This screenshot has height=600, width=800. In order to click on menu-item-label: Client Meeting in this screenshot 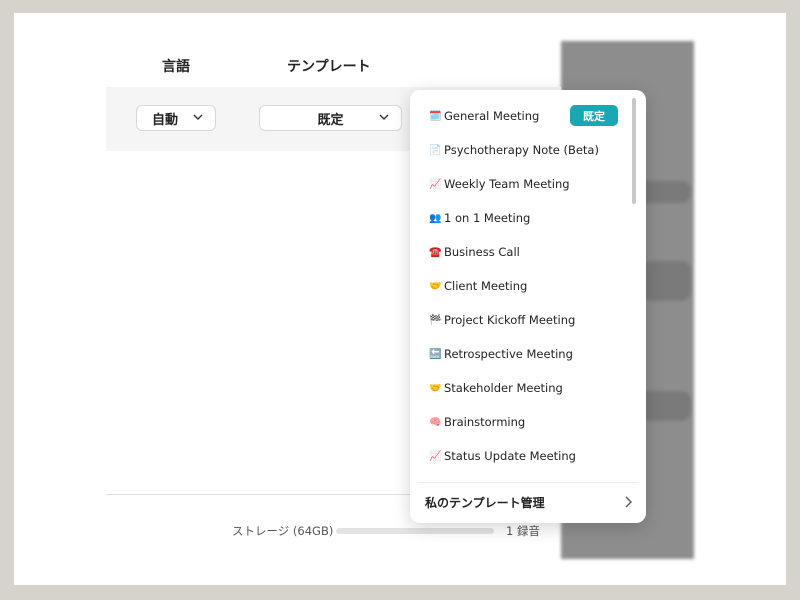, I will do `click(486, 286)`.